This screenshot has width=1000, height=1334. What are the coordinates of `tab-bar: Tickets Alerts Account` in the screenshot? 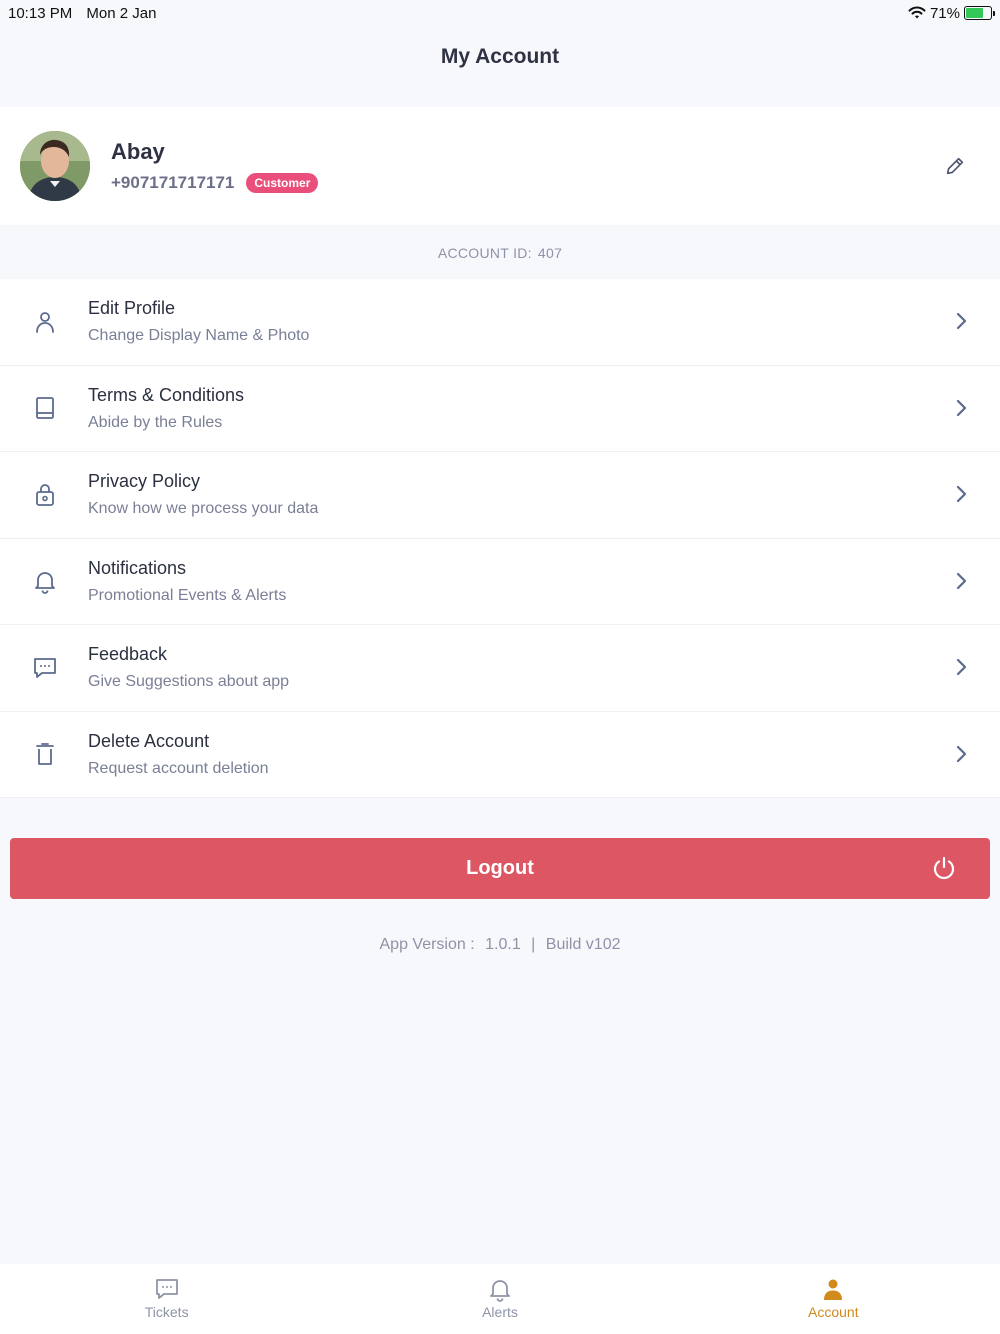 It's located at (500, 1299).